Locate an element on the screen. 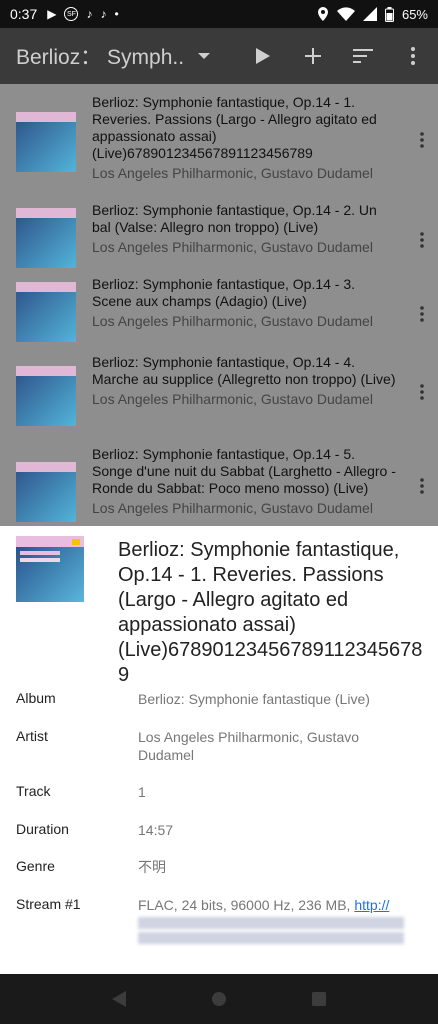 The width and height of the screenshot is (438, 1024). more-options-button is located at coordinates (413, 56).